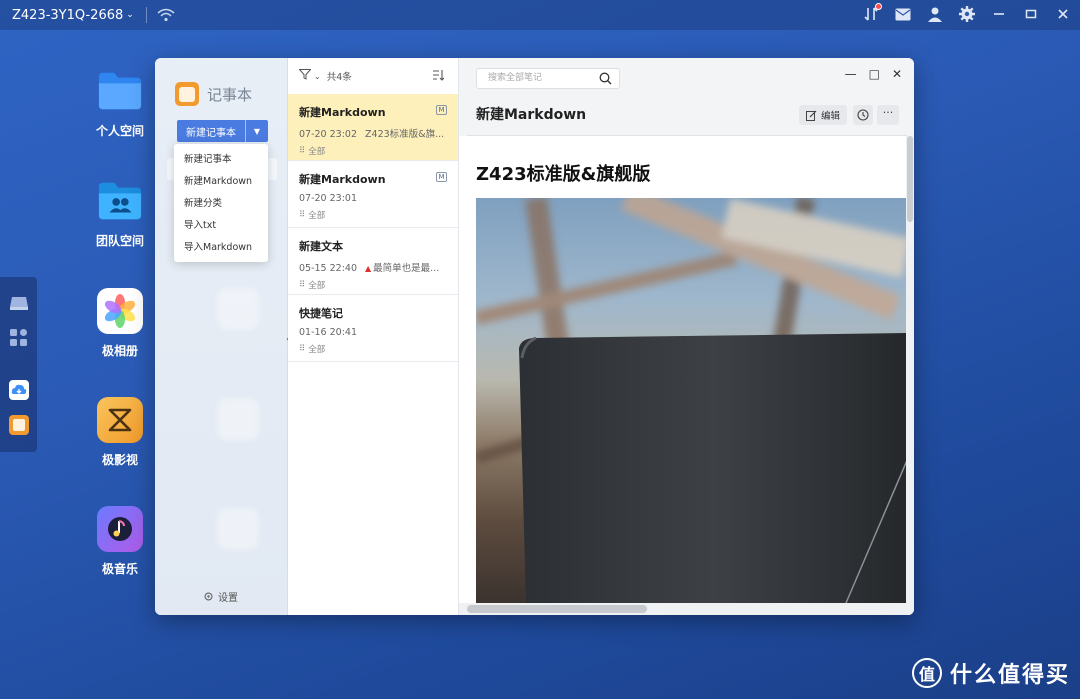 The height and width of the screenshot is (699, 1080). I want to click on settings-link: 设置, so click(220, 596).